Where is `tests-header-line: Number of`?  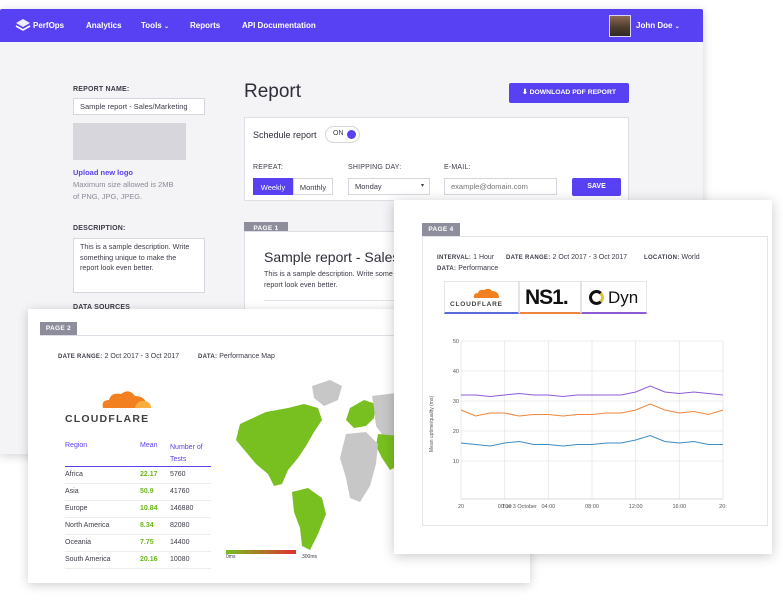 tests-header-line: Number of is located at coordinates (186, 447).